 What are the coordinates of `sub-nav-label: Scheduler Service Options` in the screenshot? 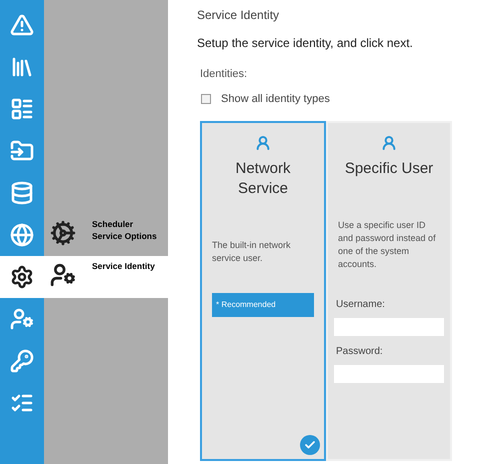 It's located at (124, 230).